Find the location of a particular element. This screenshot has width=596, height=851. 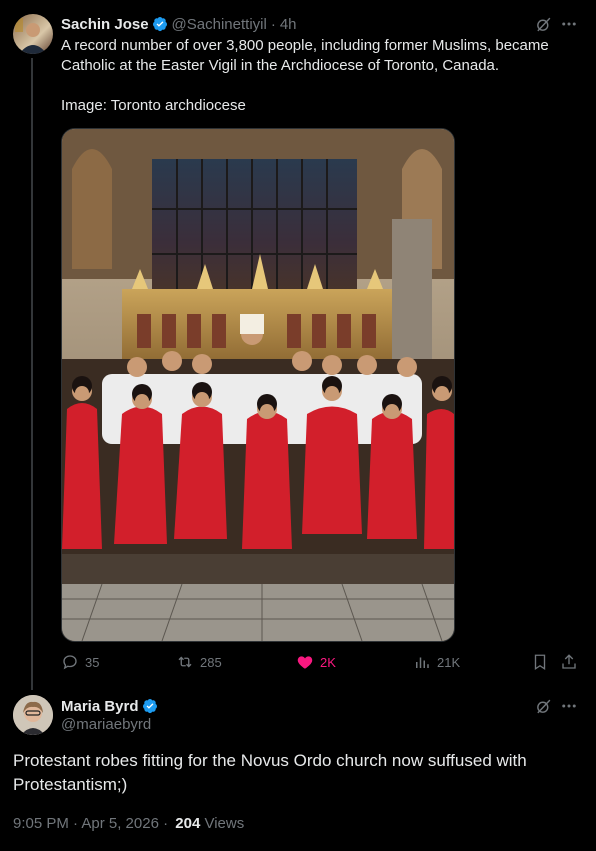

views-icon is located at coordinates (422, 662).